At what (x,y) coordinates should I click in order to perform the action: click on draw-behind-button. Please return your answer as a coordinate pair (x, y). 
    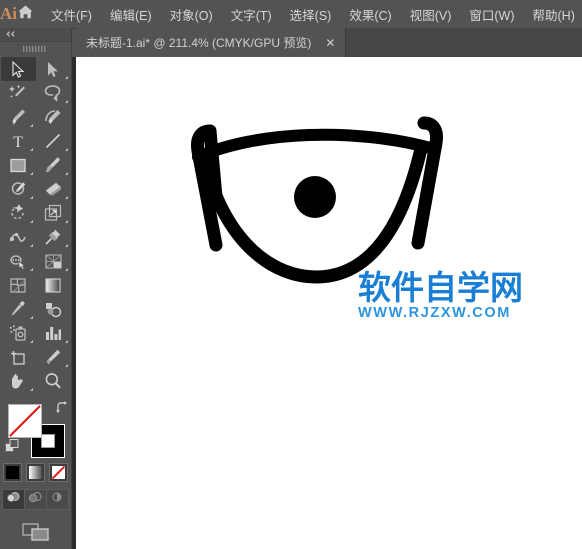
    Looking at the image, I should click on (35, 499).